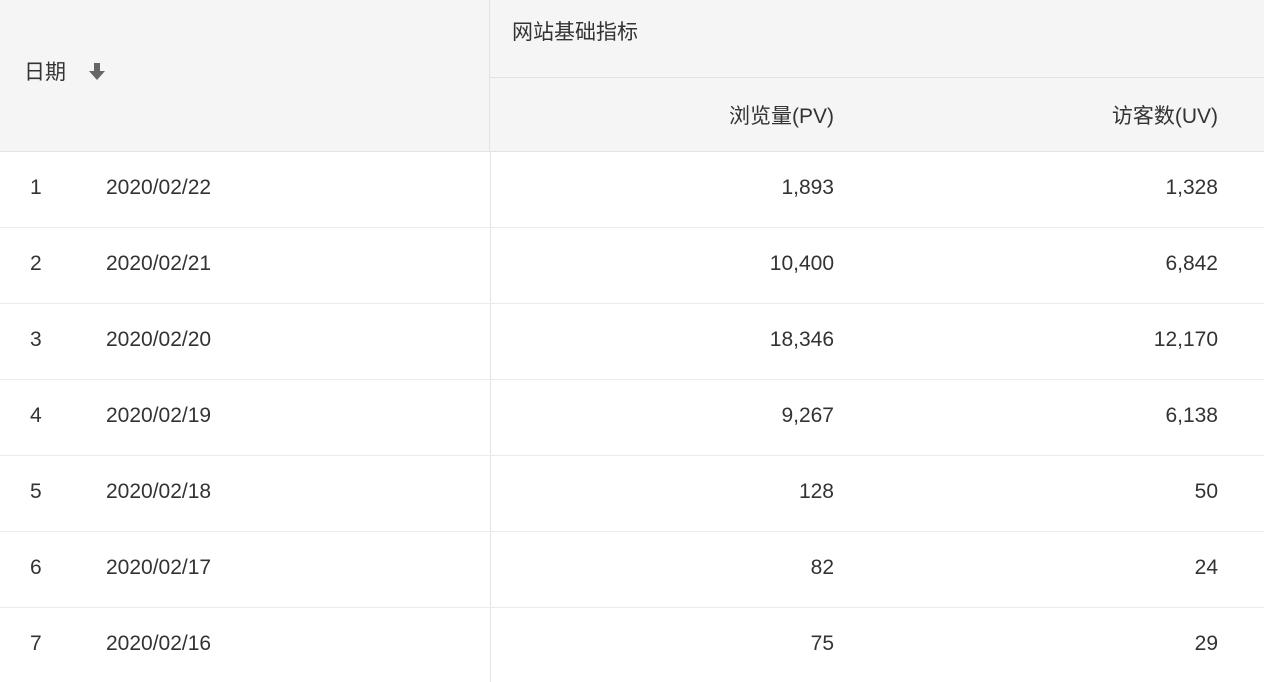 Image resolution: width=1264 pixels, height=682 pixels. I want to click on date-sort-header: 日期, so click(65, 71).